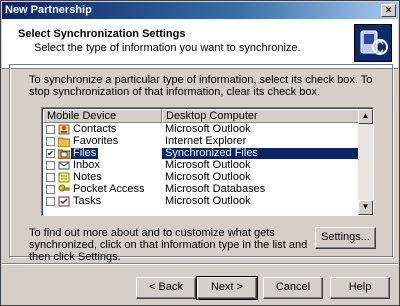 Image resolution: width=400 pixels, height=306 pixels. I want to click on button-separator, so click(200, 264).